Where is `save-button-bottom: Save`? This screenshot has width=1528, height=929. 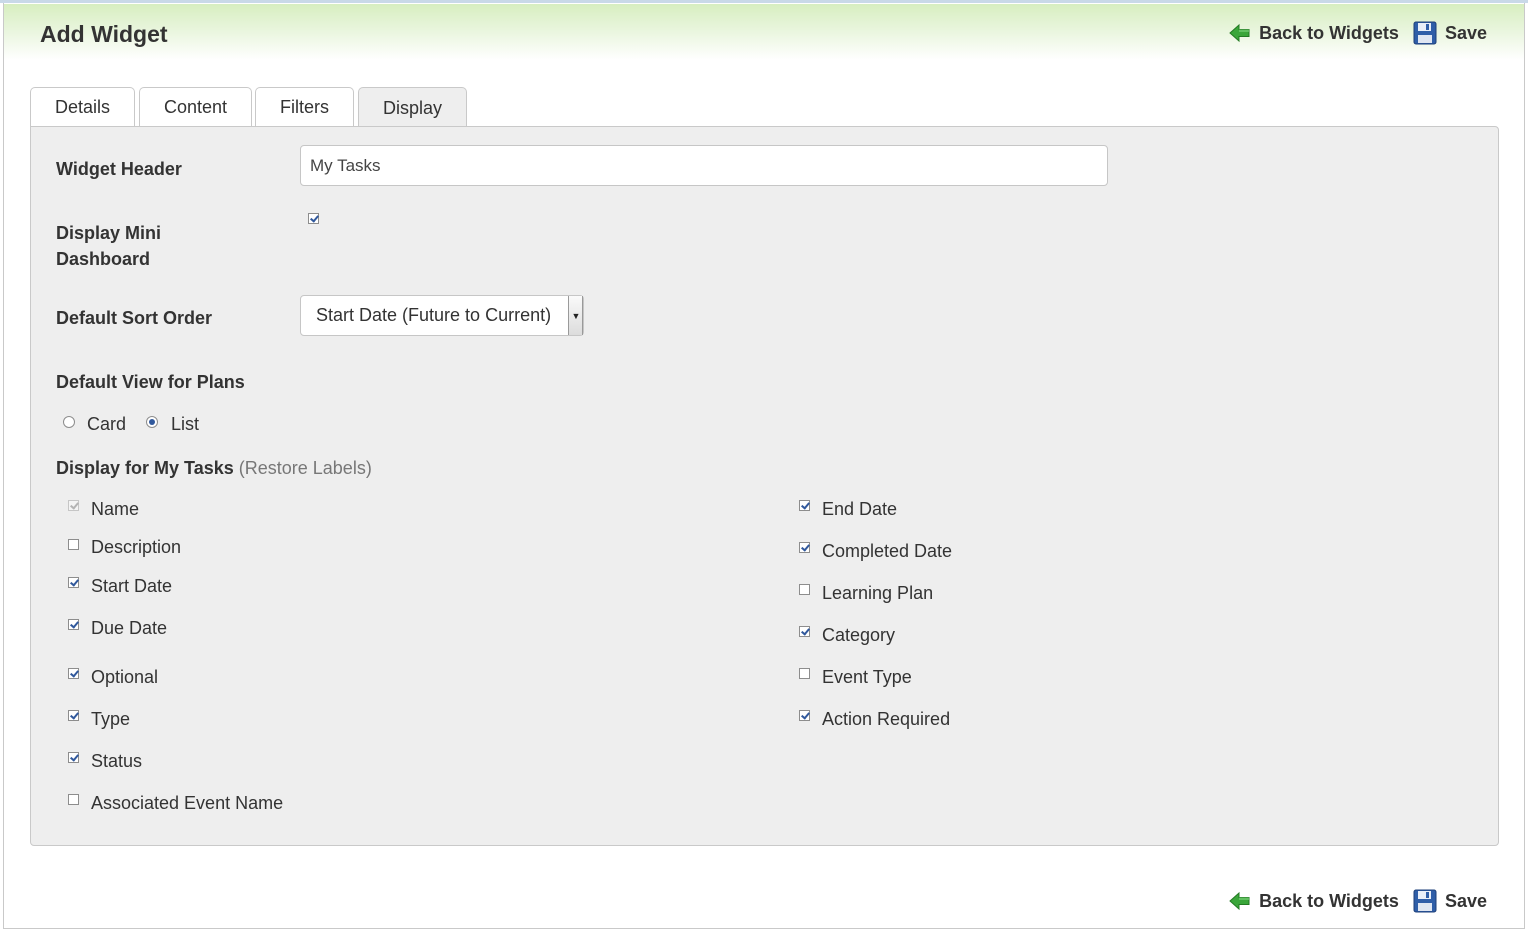 save-button-bottom: Save is located at coordinates (1450, 901).